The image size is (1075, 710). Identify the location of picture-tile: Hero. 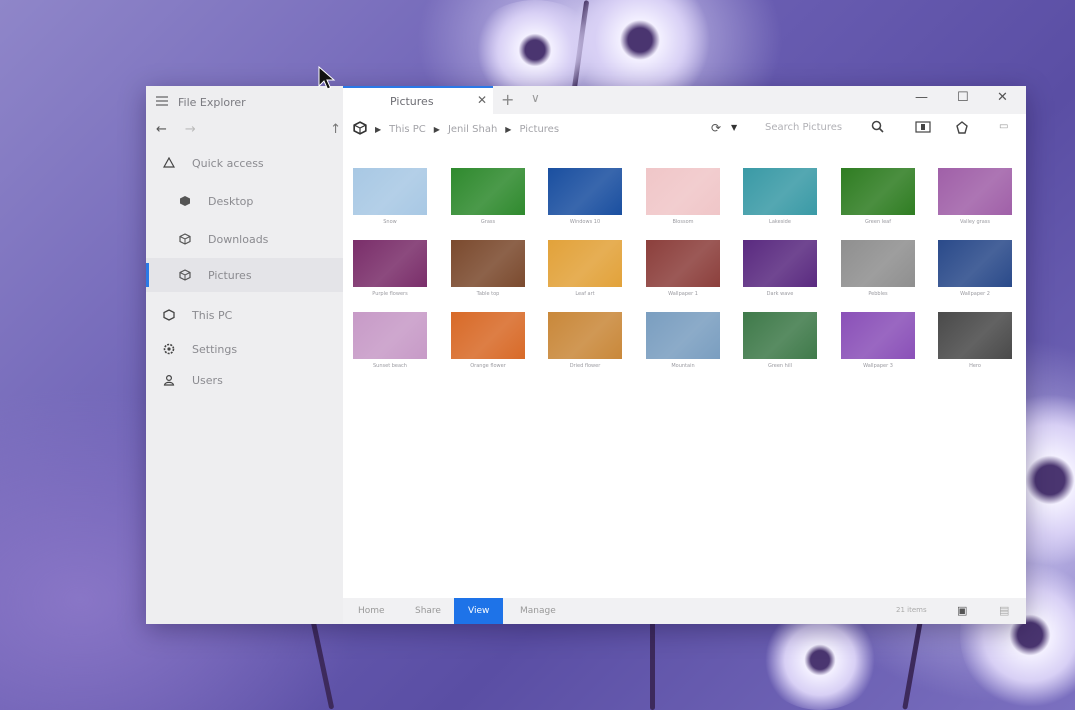
(975, 340).